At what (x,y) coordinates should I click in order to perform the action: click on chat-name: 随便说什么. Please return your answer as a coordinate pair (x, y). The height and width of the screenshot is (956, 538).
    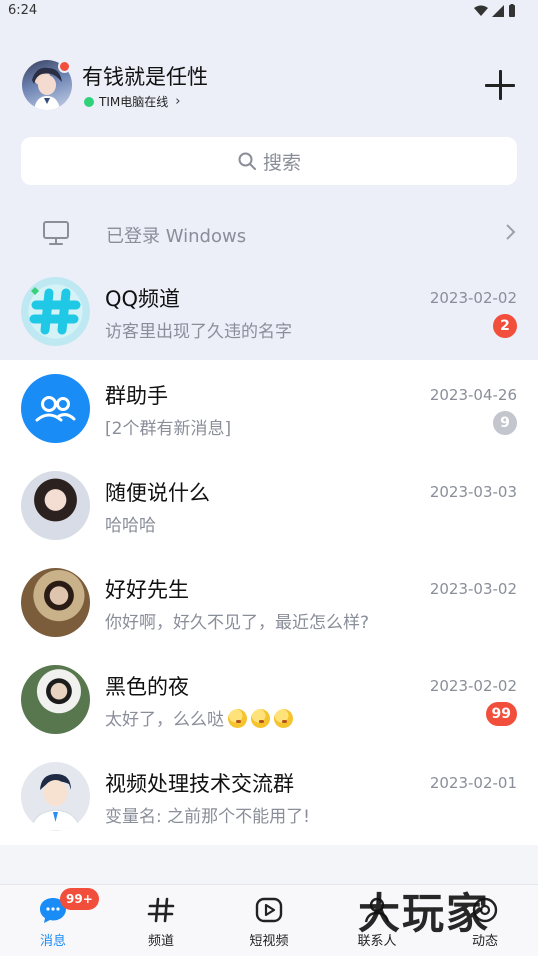
    Looking at the image, I should click on (157, 493).